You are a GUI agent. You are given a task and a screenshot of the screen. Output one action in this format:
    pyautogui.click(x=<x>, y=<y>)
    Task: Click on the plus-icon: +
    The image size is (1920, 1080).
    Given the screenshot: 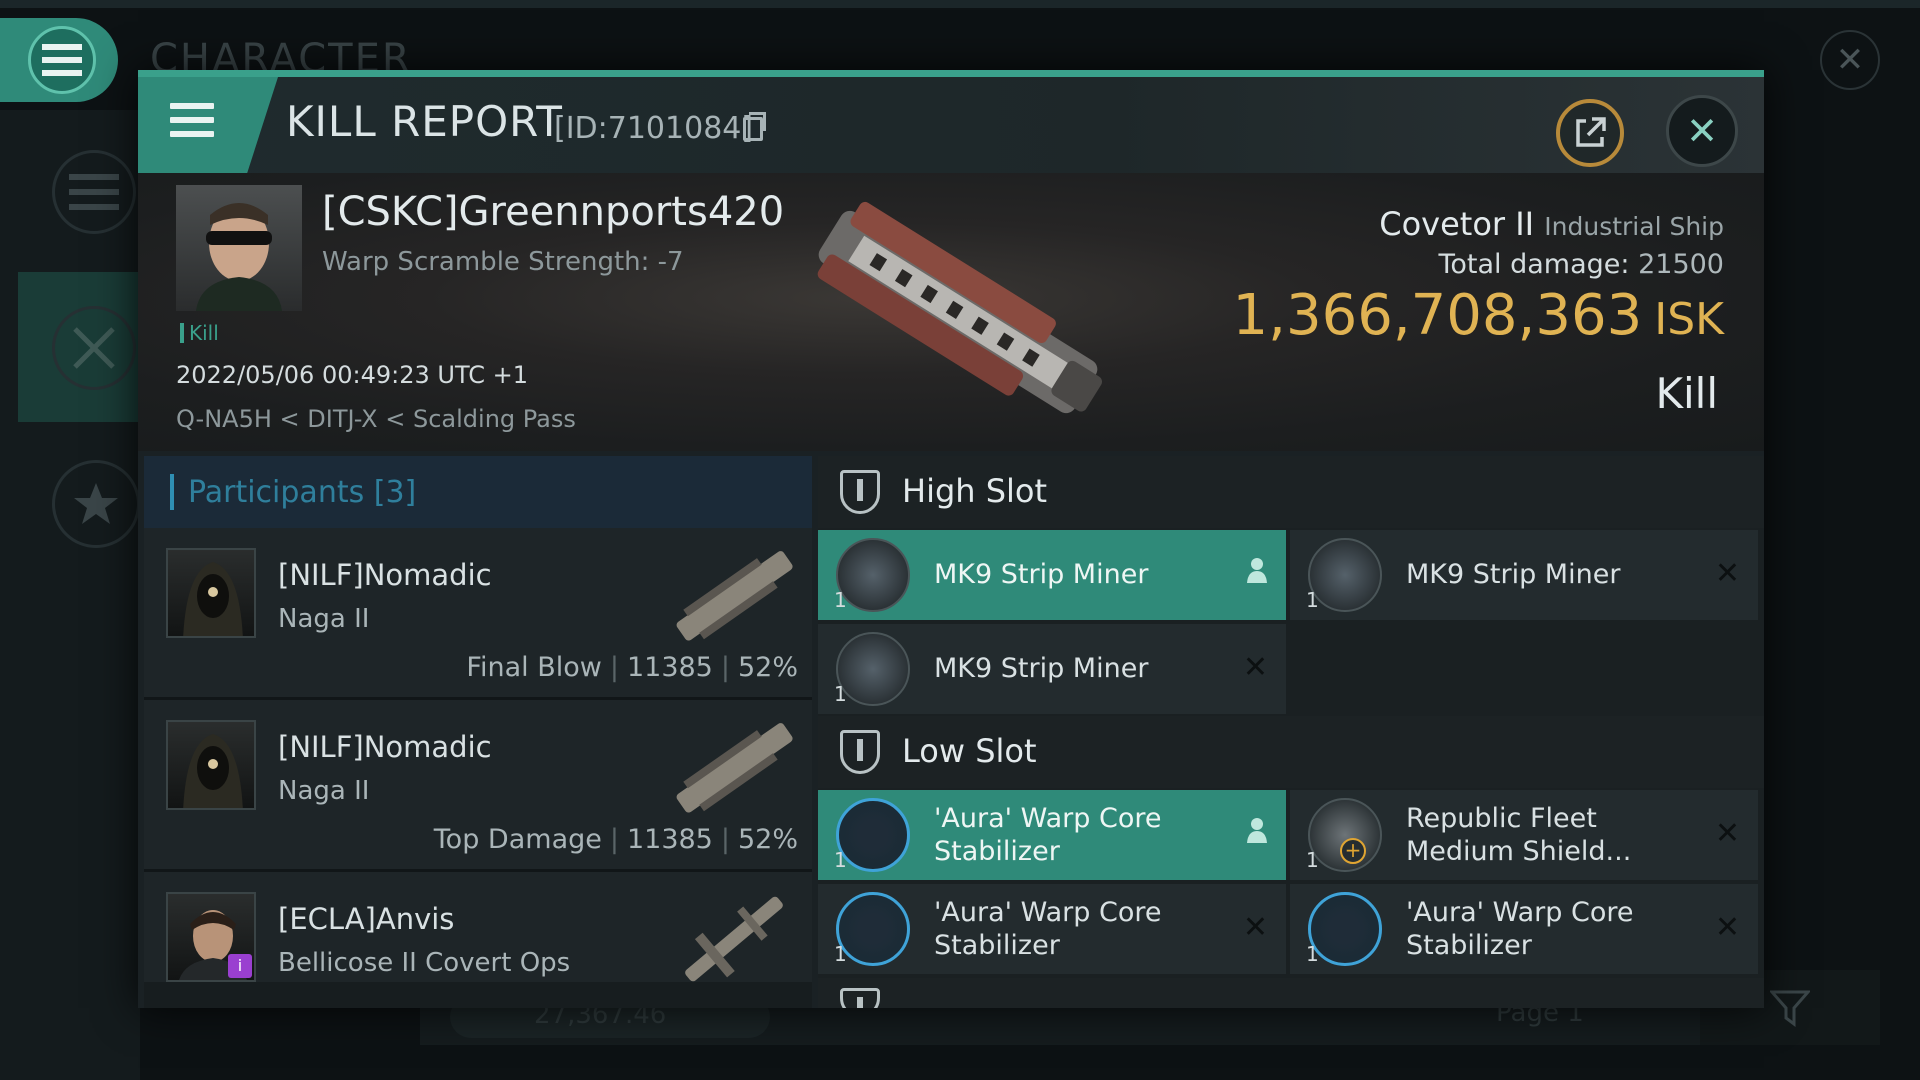 What is the action you would take?
    pyautogui.click(x=1353, y=851)
    